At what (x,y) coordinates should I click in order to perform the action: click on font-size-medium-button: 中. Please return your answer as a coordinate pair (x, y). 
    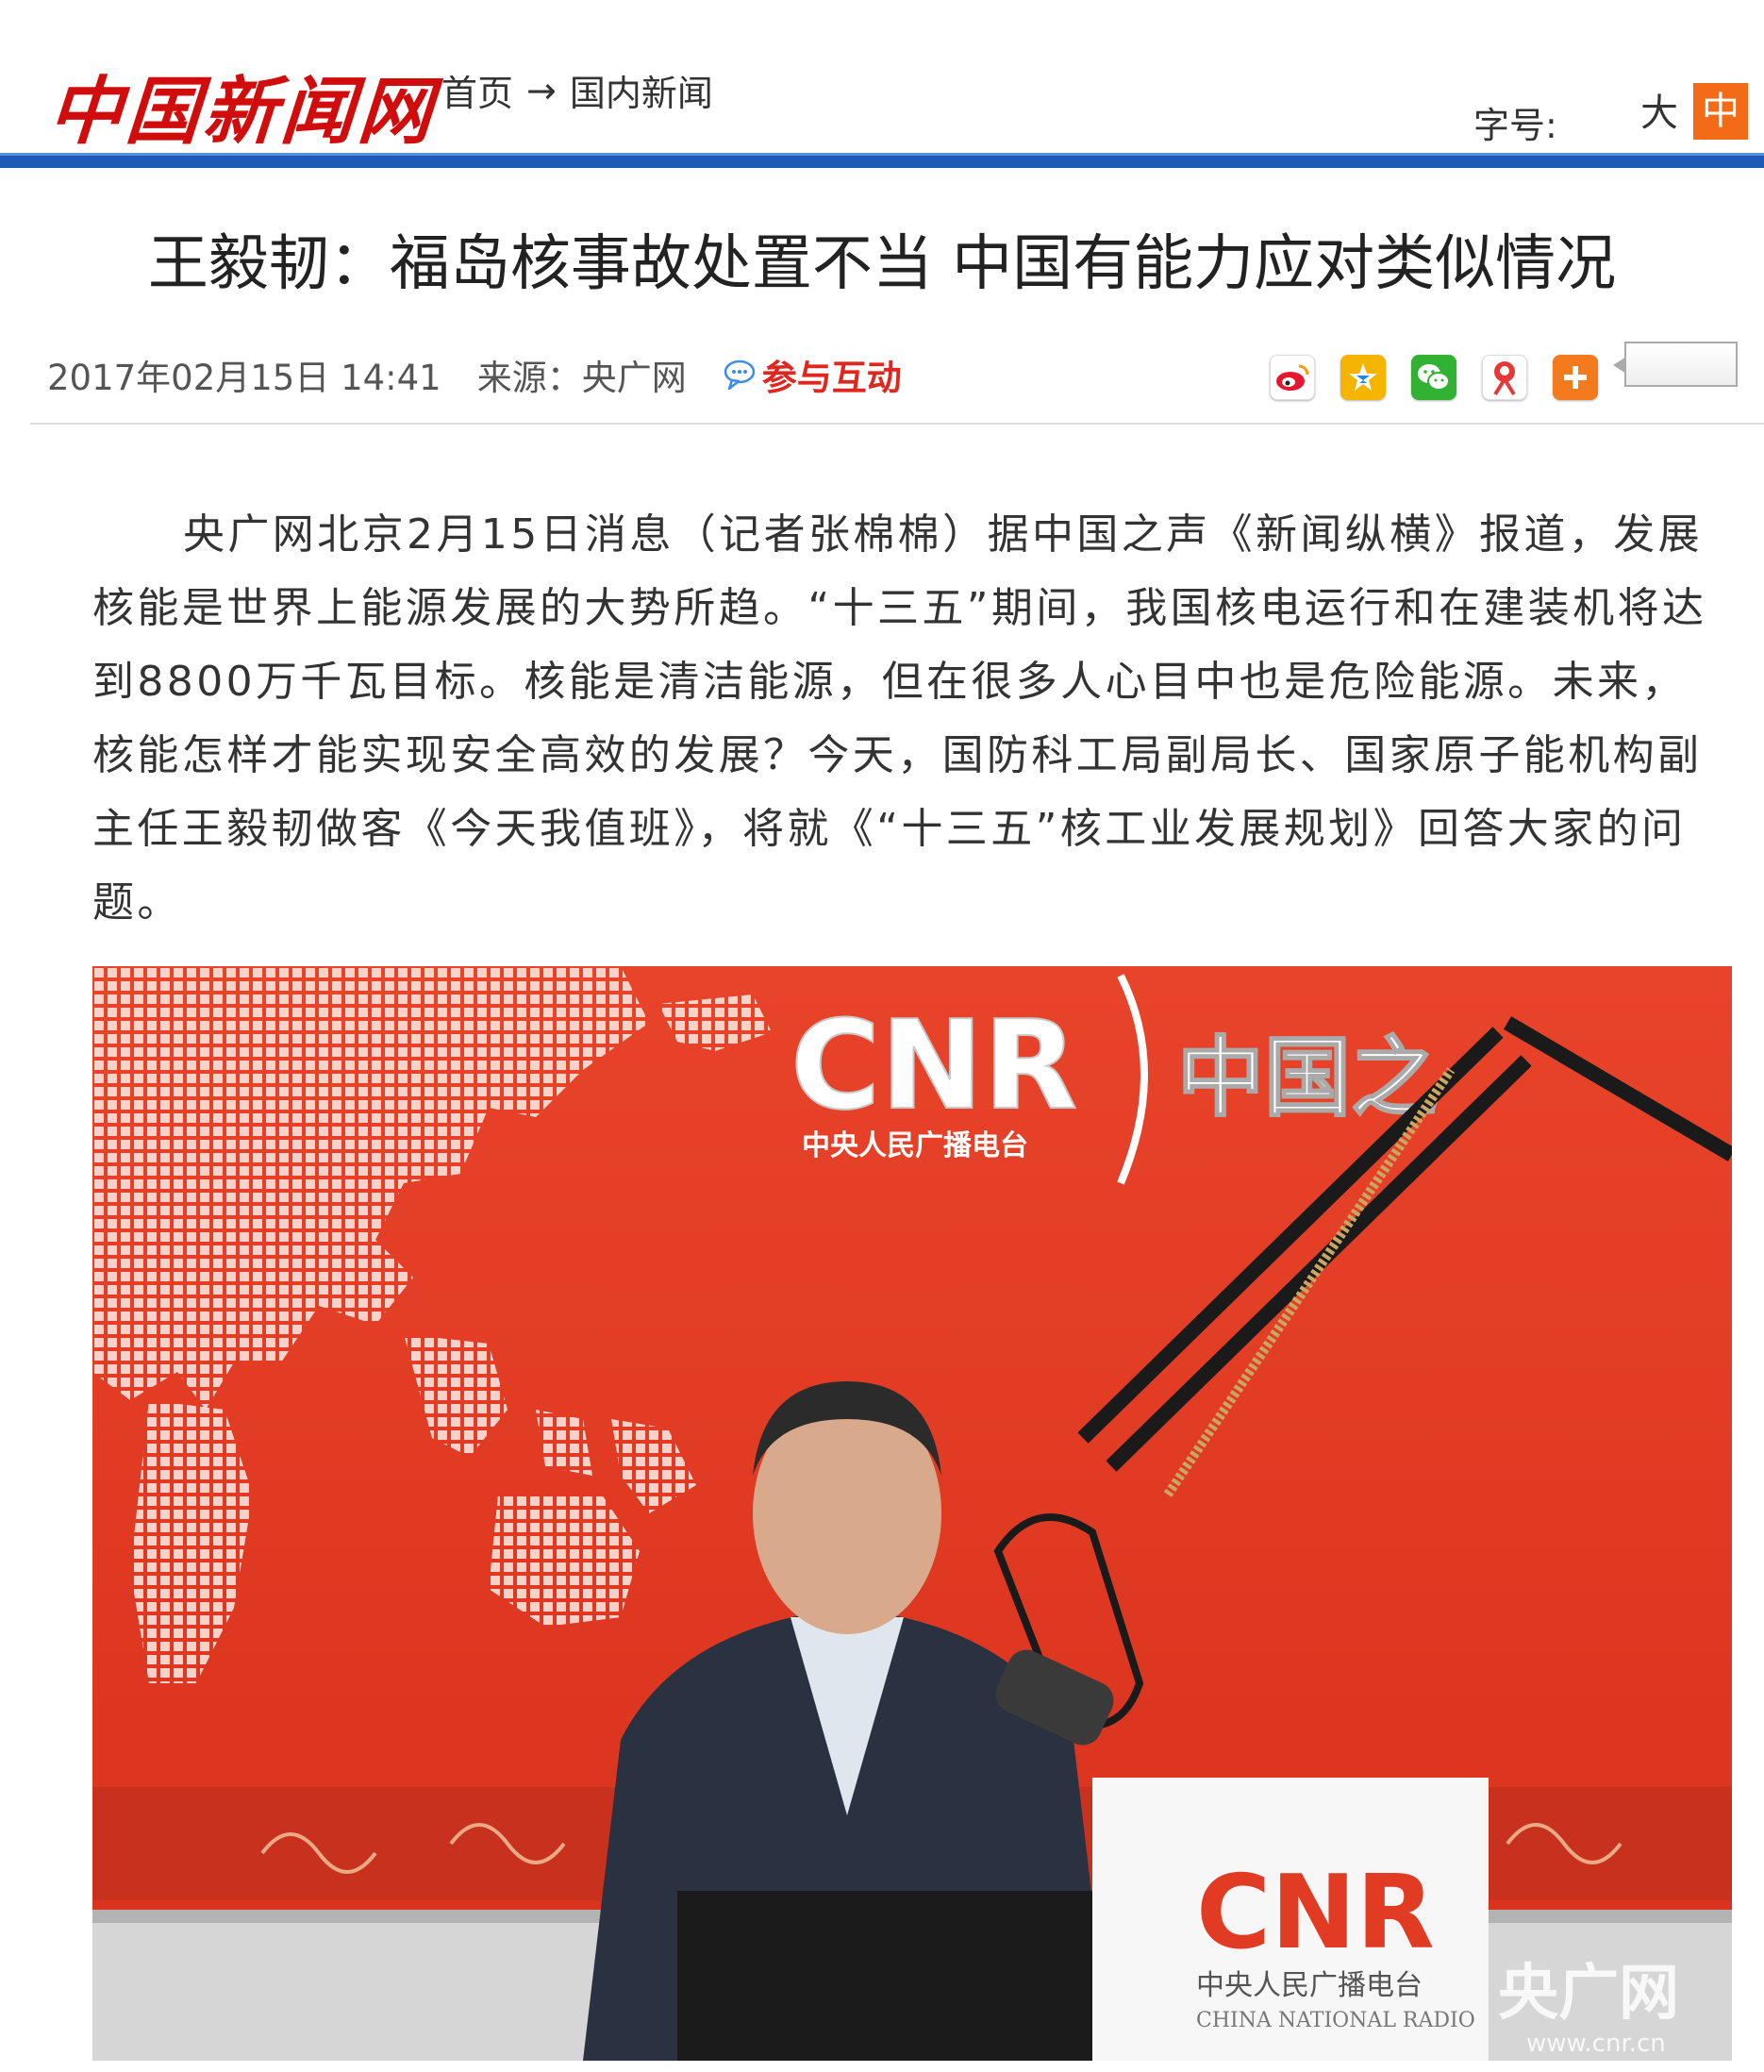
    Looking at the image, I should click on (1721, 111).